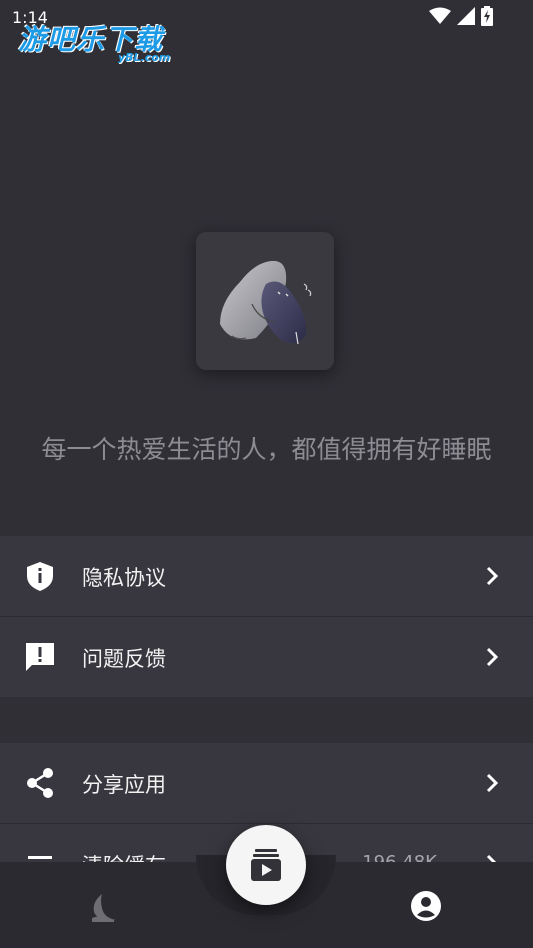  Describe the element at coordinates (266, 783) in the screenshot. I see `menu-item-share: 分享应用` at that location.